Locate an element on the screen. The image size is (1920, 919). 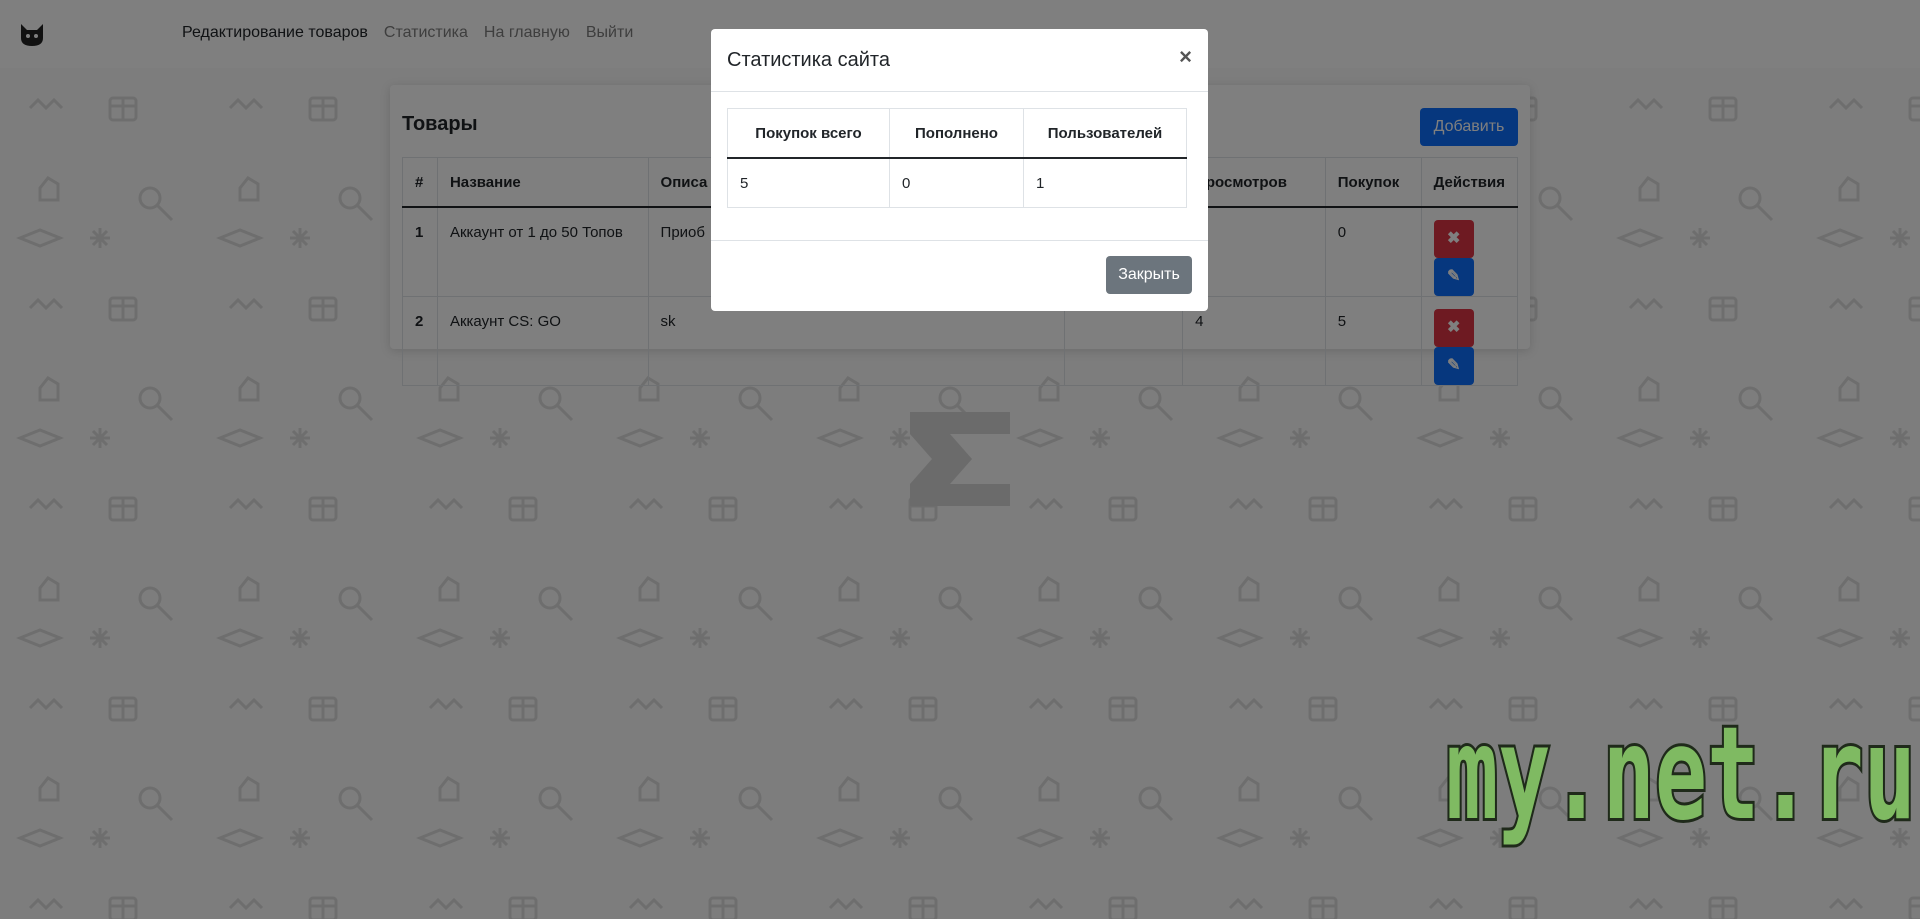
column-header: Пользователей is located at coordinates (1105, 133).